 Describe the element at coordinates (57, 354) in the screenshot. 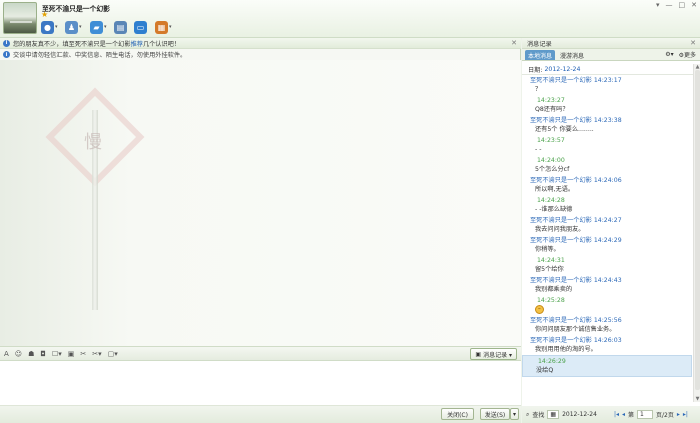

I see `voice-message-icon: ☐▾` at that location.